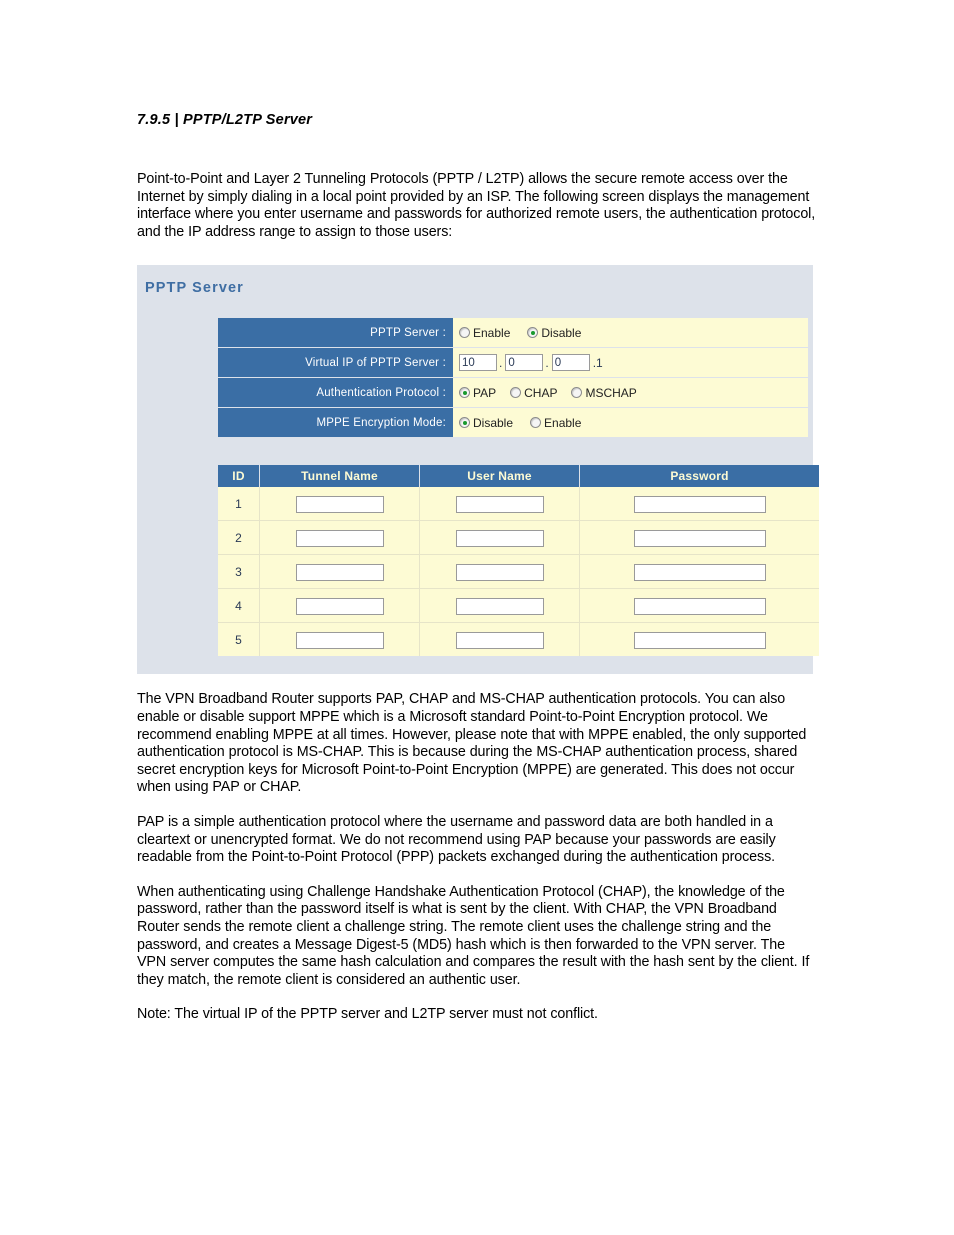  Describe the element at coordinates (239, 572) in the screenshot. I see `row-id: 3` at that location.